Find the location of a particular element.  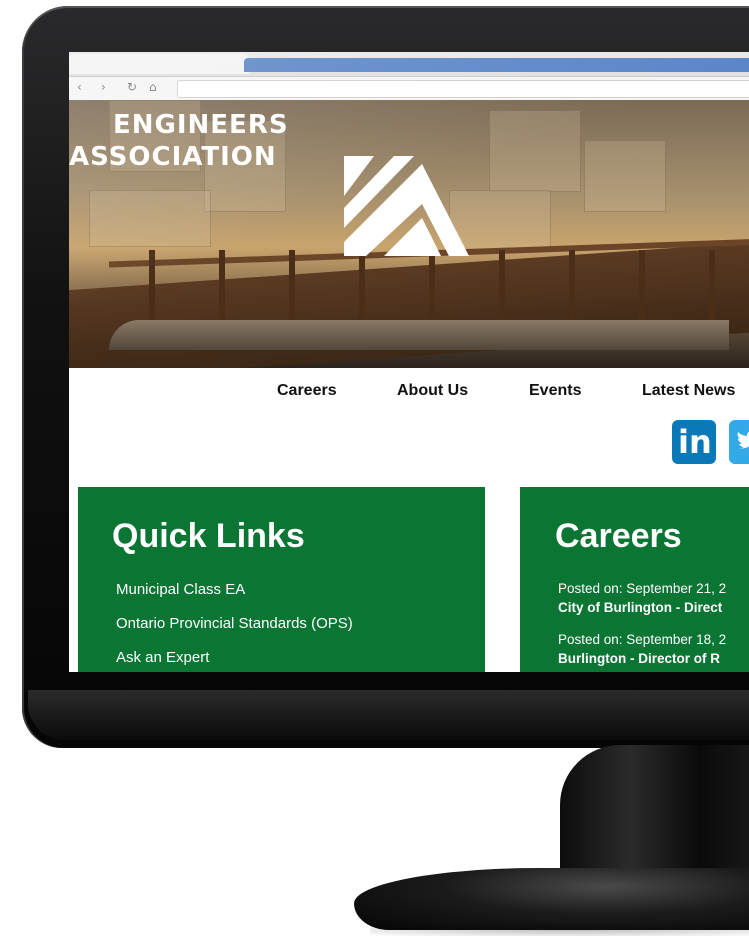

forward-icon: › is located at coordinates (103, 87).